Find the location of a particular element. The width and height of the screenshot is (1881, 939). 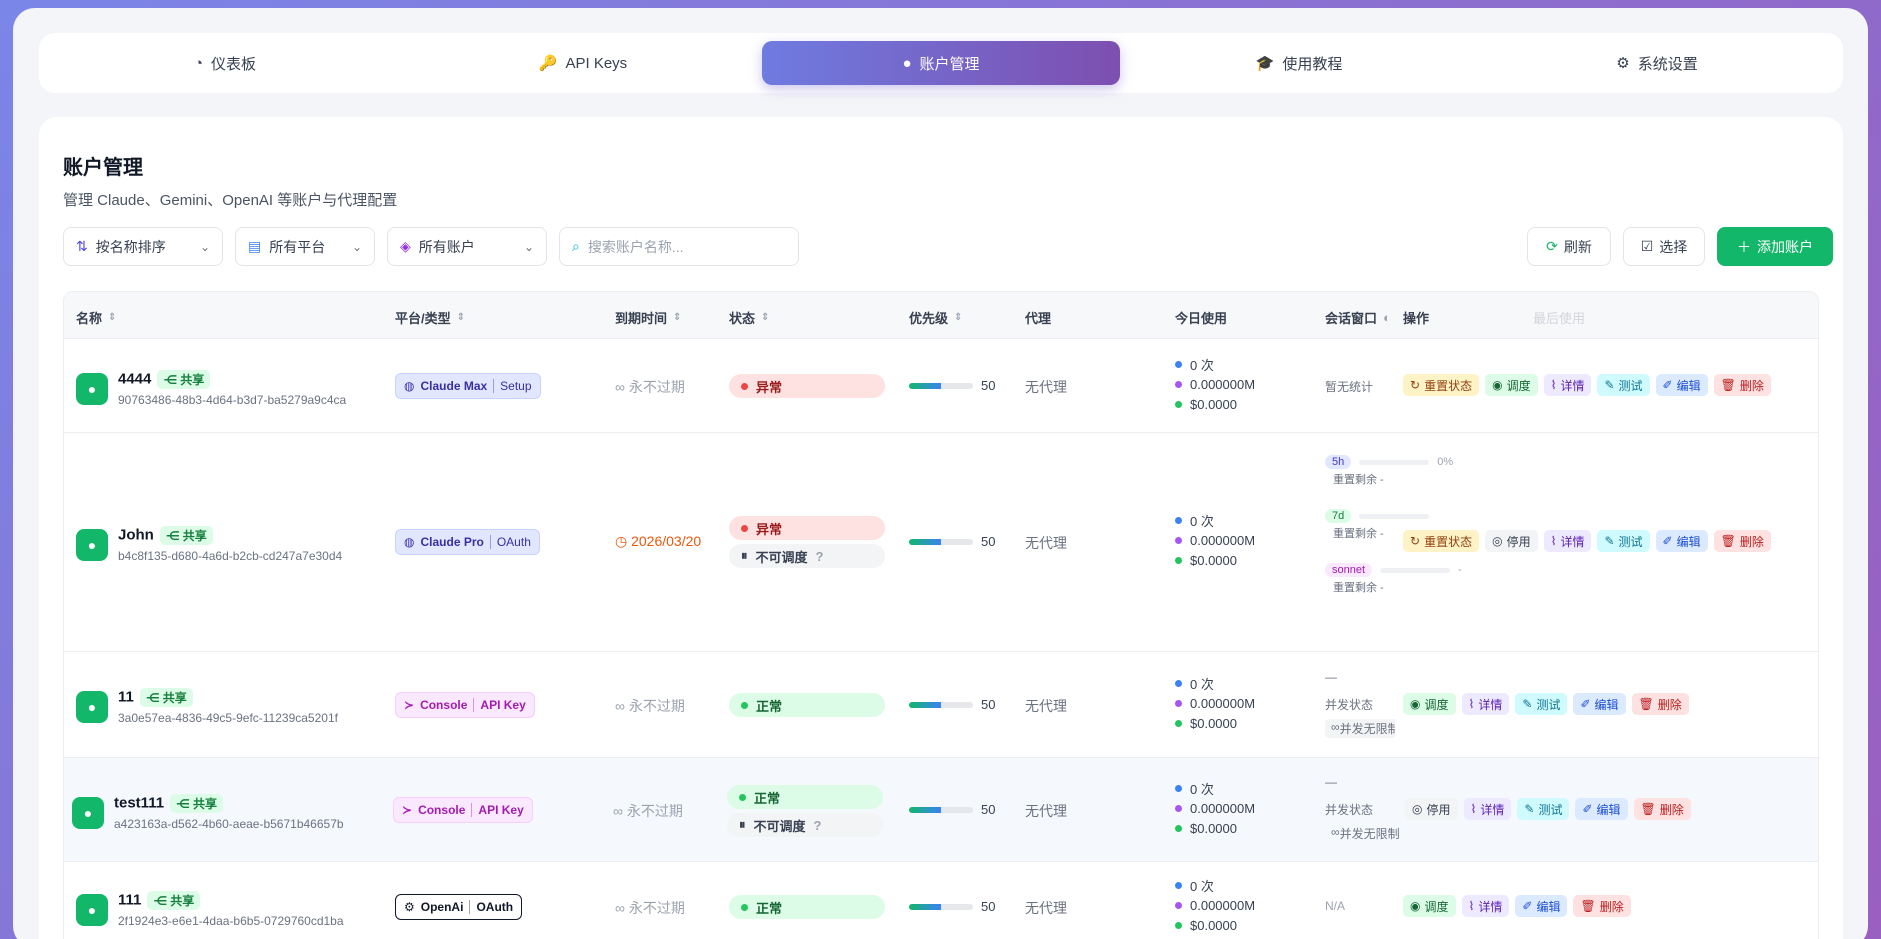

status-cell: 正常 is located at coordinates (807, 907).